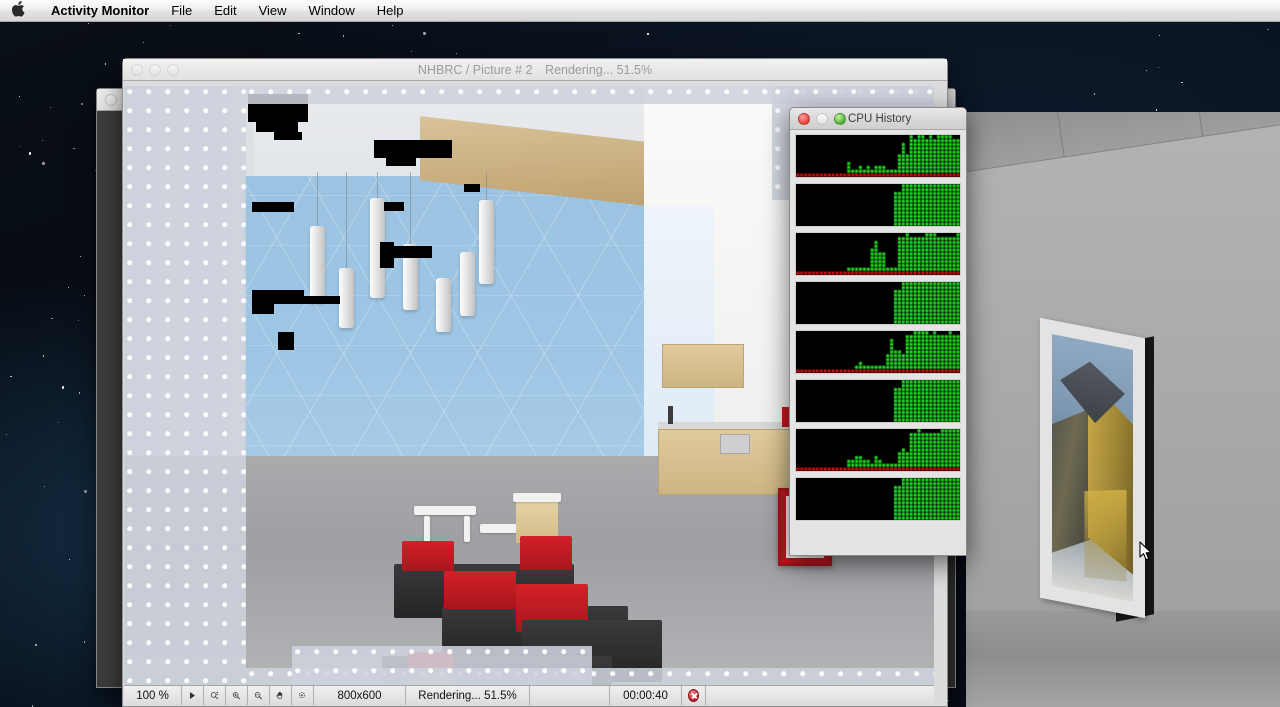 This screenshot has height=707, width=1280. I want to click on play-triangle-icon, so click(193, 695).